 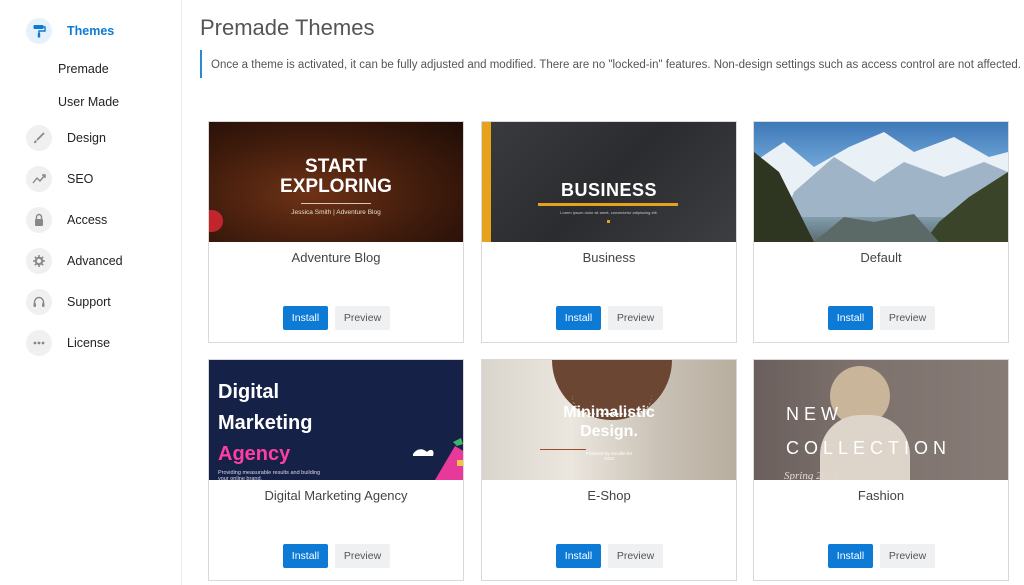 I want to click on theme-name: E-Shop, so click(x=609, y=495).